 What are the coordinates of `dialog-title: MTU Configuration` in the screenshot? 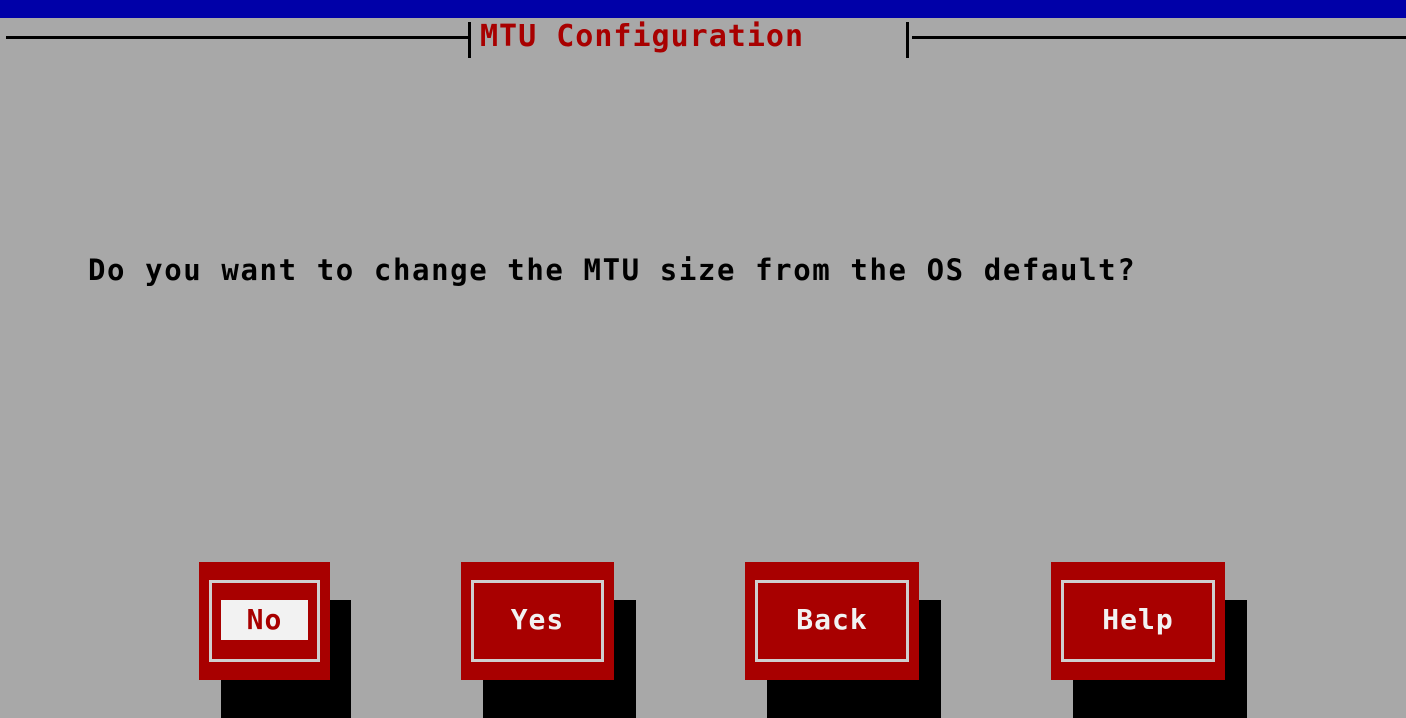 It's located at (642, 36).